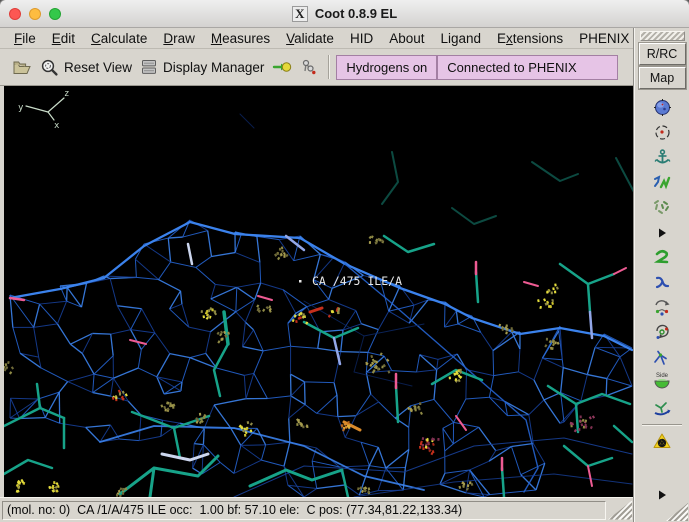 This screenshot has height=522, width=689. I want to click on vertical-toolbar: Side, so click(662, 301).